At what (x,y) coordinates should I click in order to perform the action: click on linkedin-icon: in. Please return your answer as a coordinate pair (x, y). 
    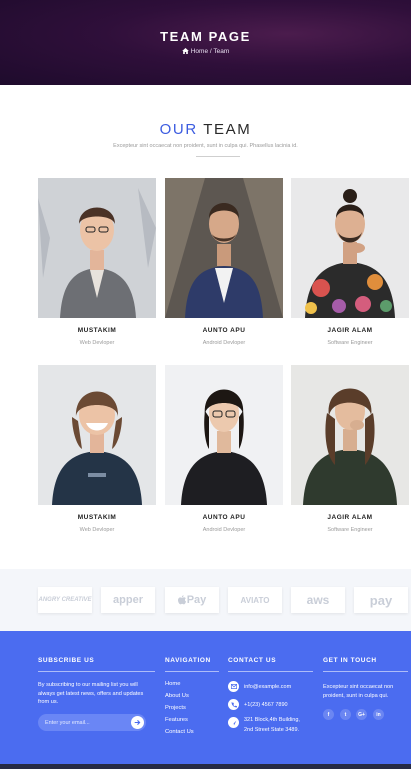
    Looking at the image, I should click on (378, 714).